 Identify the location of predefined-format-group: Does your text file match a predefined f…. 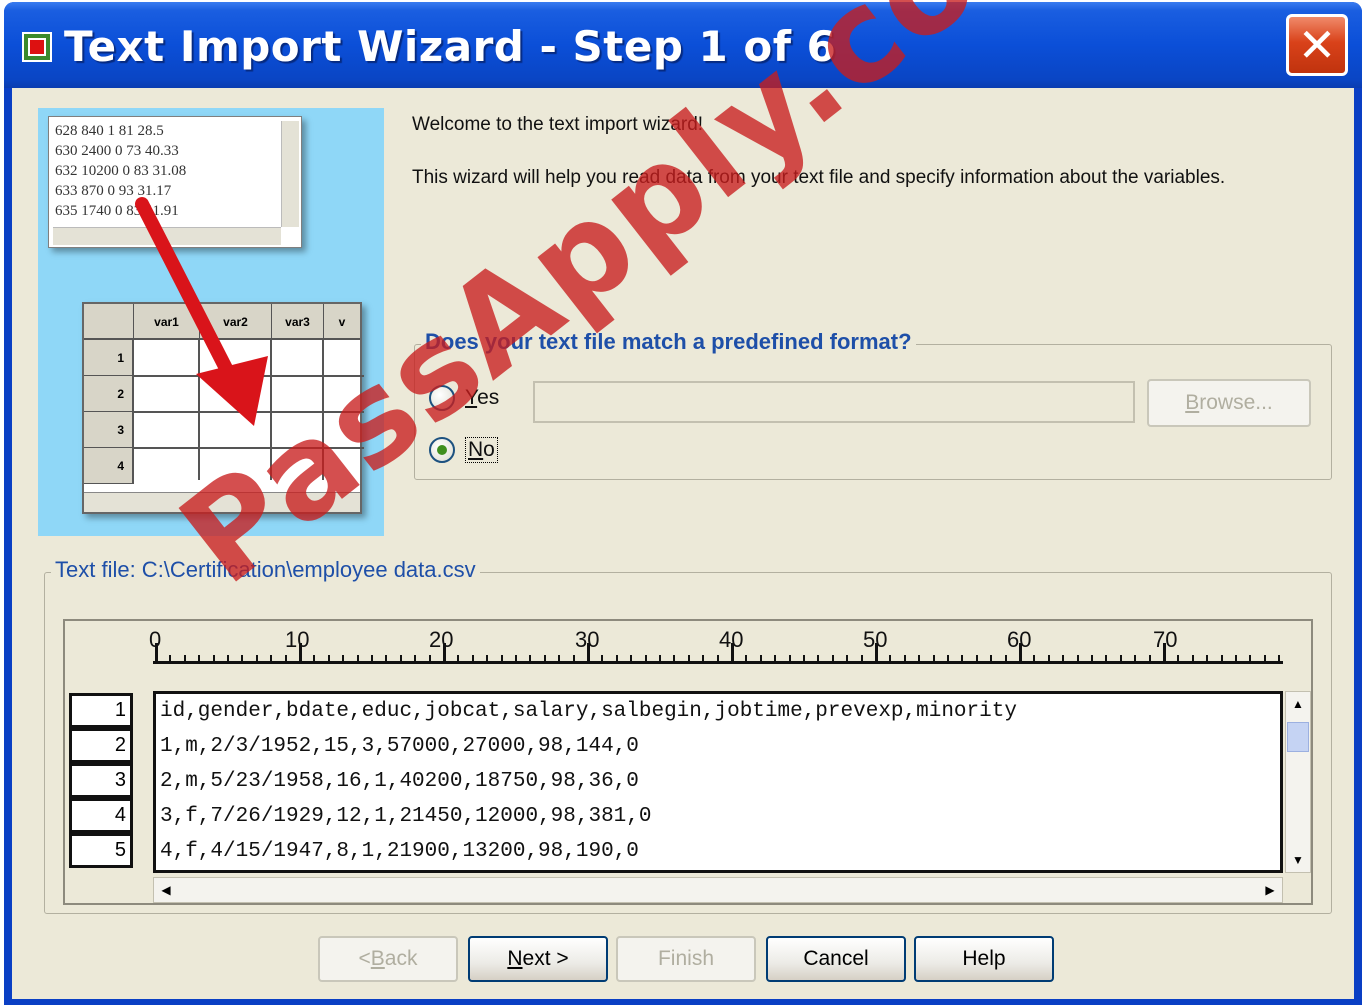
(873, 404).